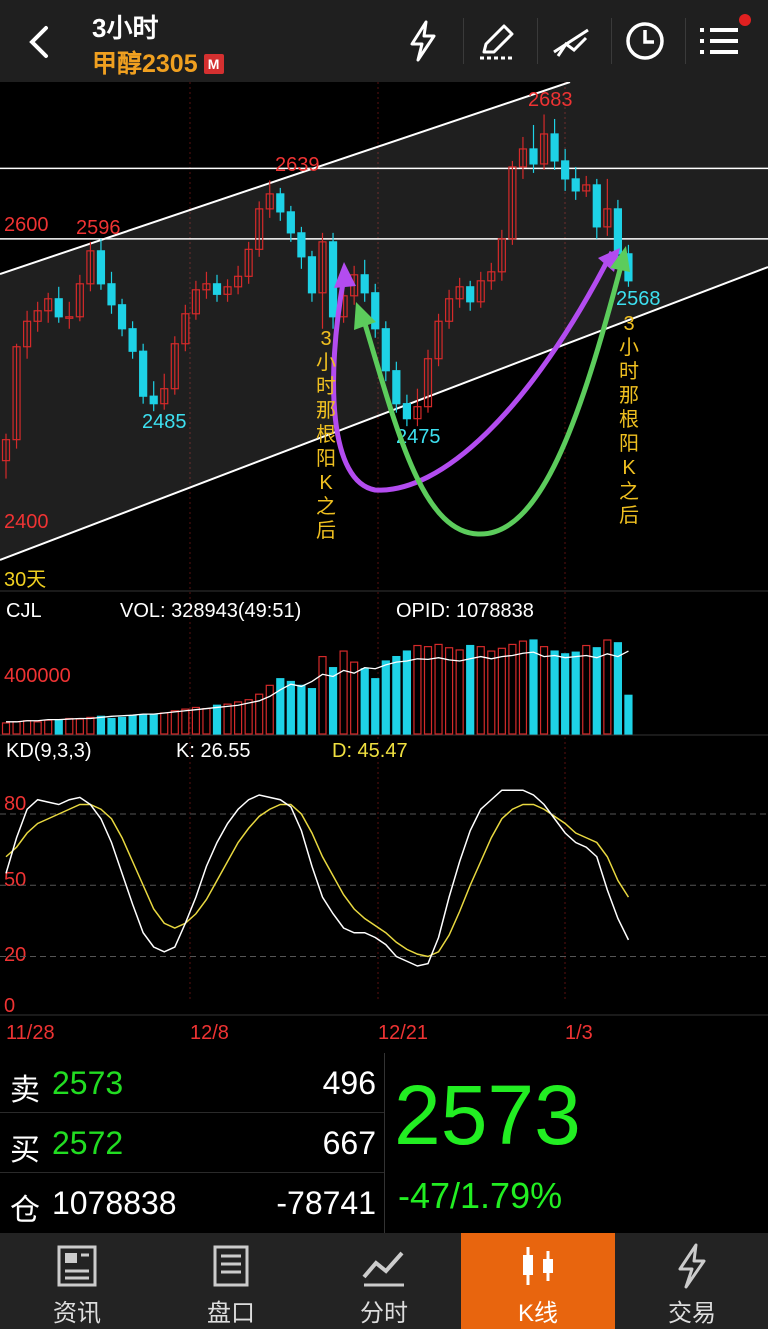  What do you see at coordinates (192, 1083) in the screenshot?
I see `sell-row: 卖 2573 496` at bounding box center [192, 1083].